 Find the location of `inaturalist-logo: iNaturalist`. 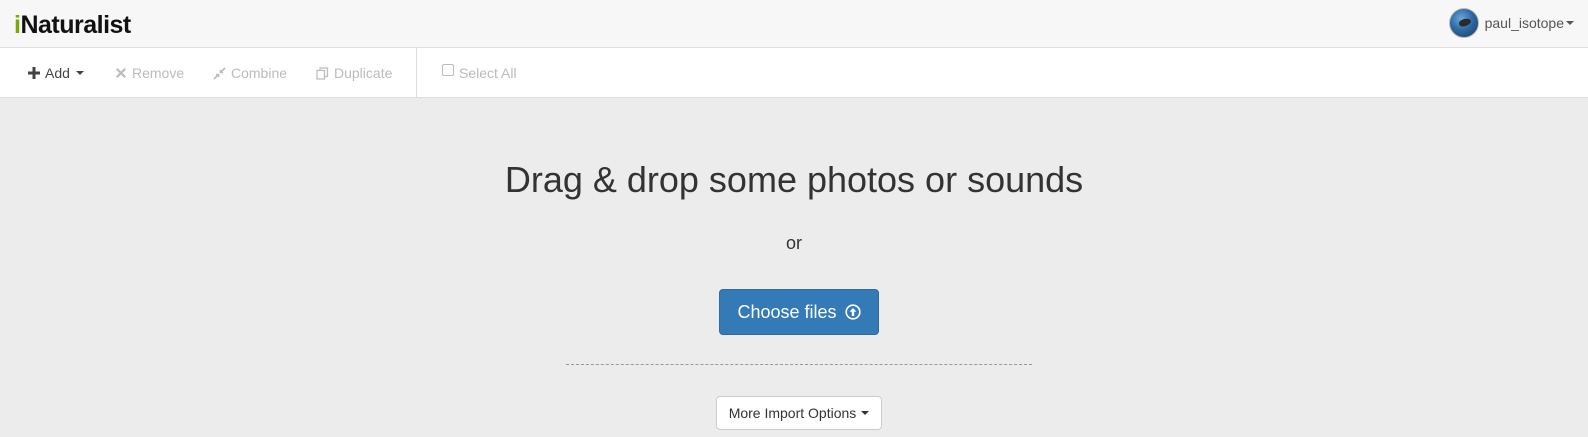

inaturalist-logo: iNaturalist is located at coordinates (72, 25).